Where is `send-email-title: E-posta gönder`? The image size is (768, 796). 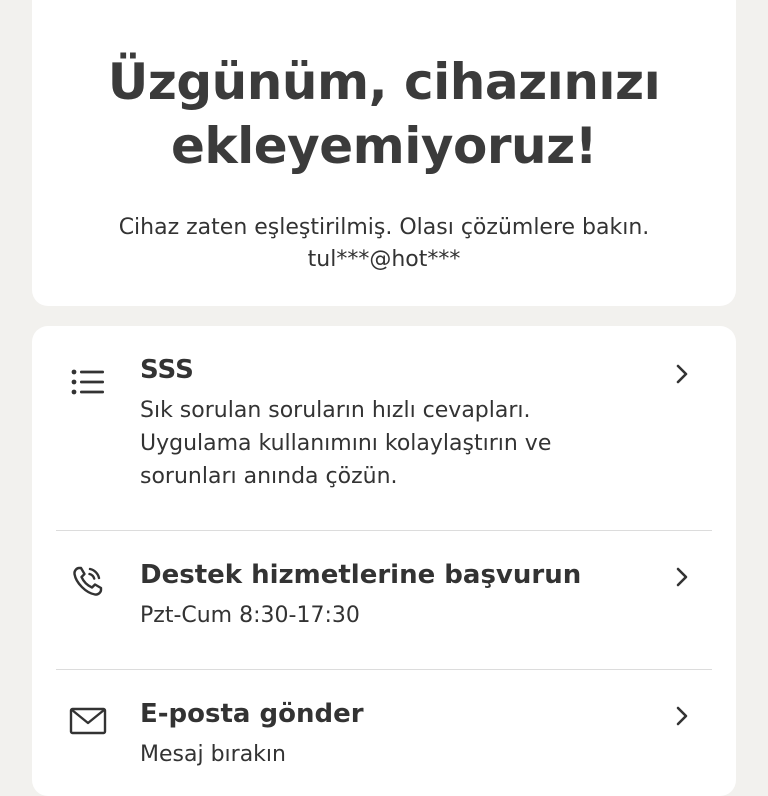
send-email-title: E-posta gönder is located at coordinates (252, 714).